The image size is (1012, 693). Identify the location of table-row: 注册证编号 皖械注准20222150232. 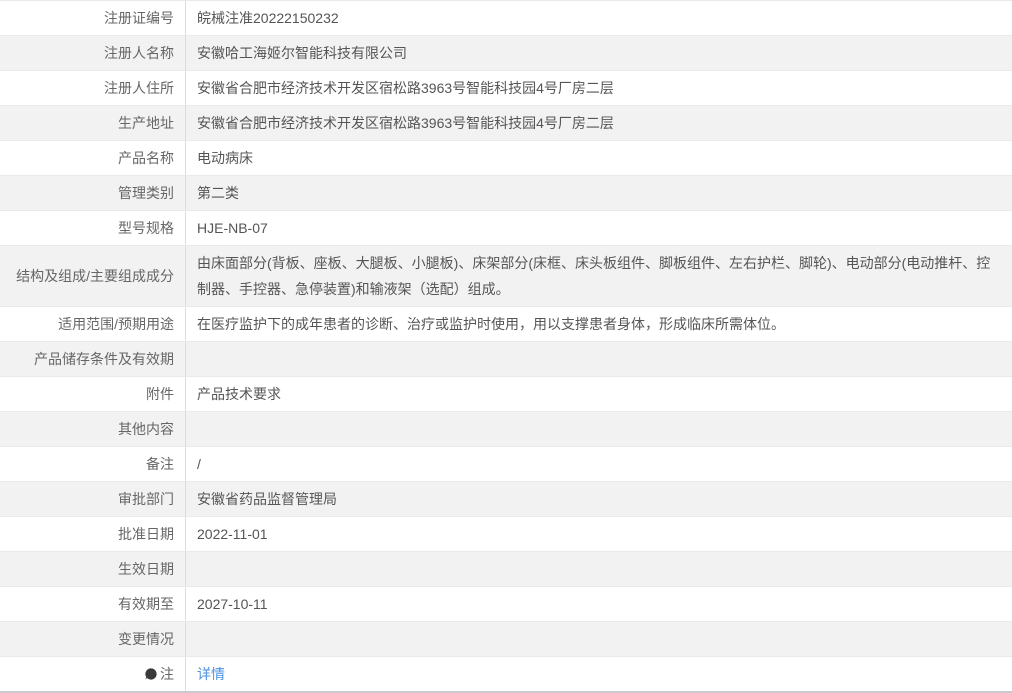
(506, 18).